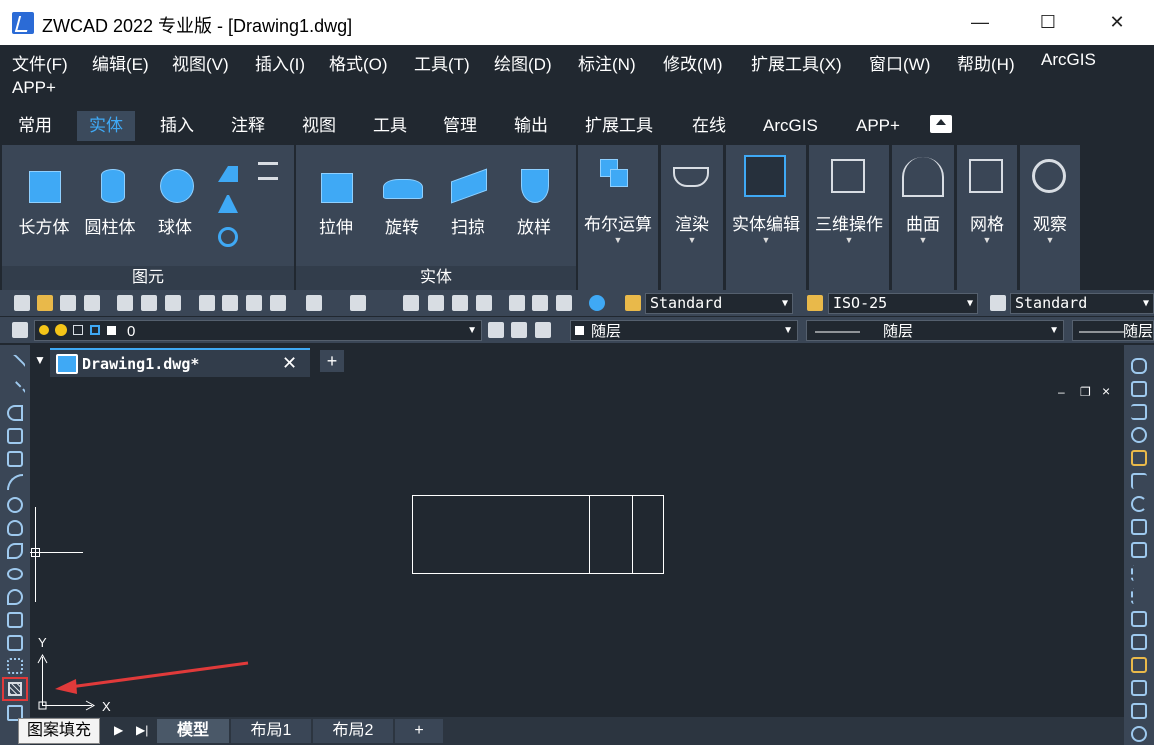  Describe the element at coordinates (692, 62) in the screenshot. I see `menu-modify: 修改(M)` at that location.